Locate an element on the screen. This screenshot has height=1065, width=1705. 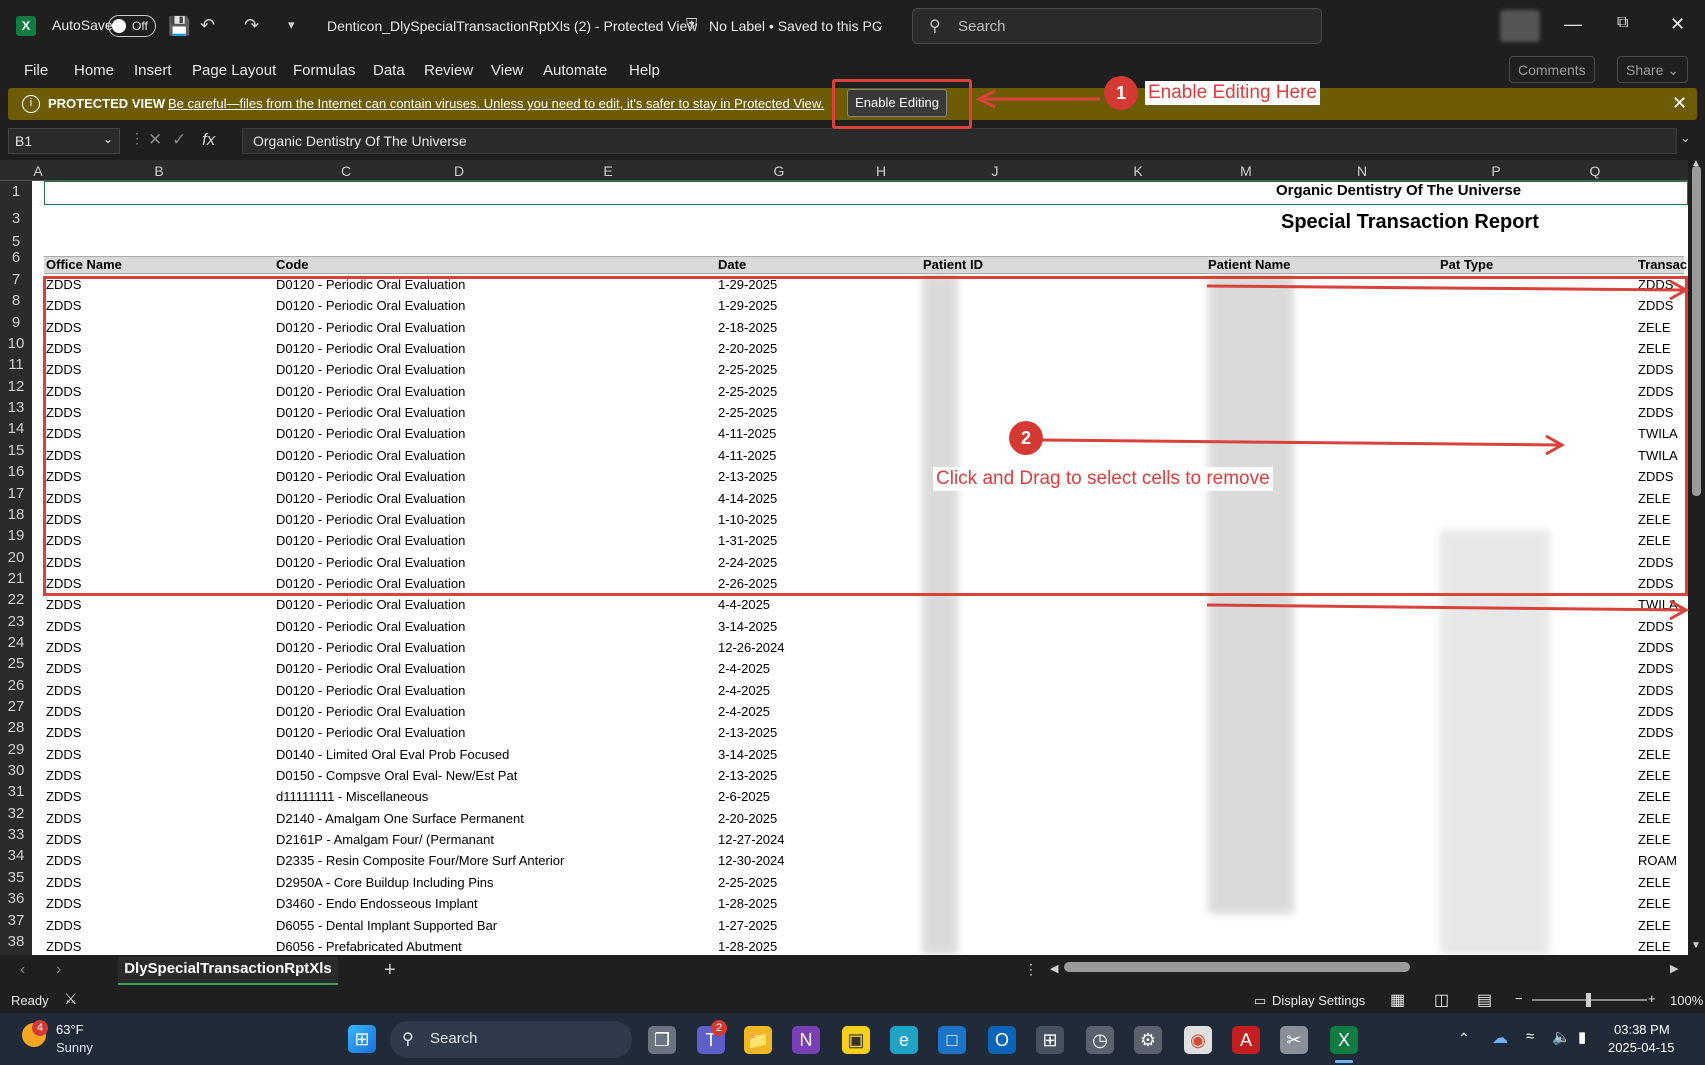
zoom-level: 100% is located at coordinates (1686, 1000).